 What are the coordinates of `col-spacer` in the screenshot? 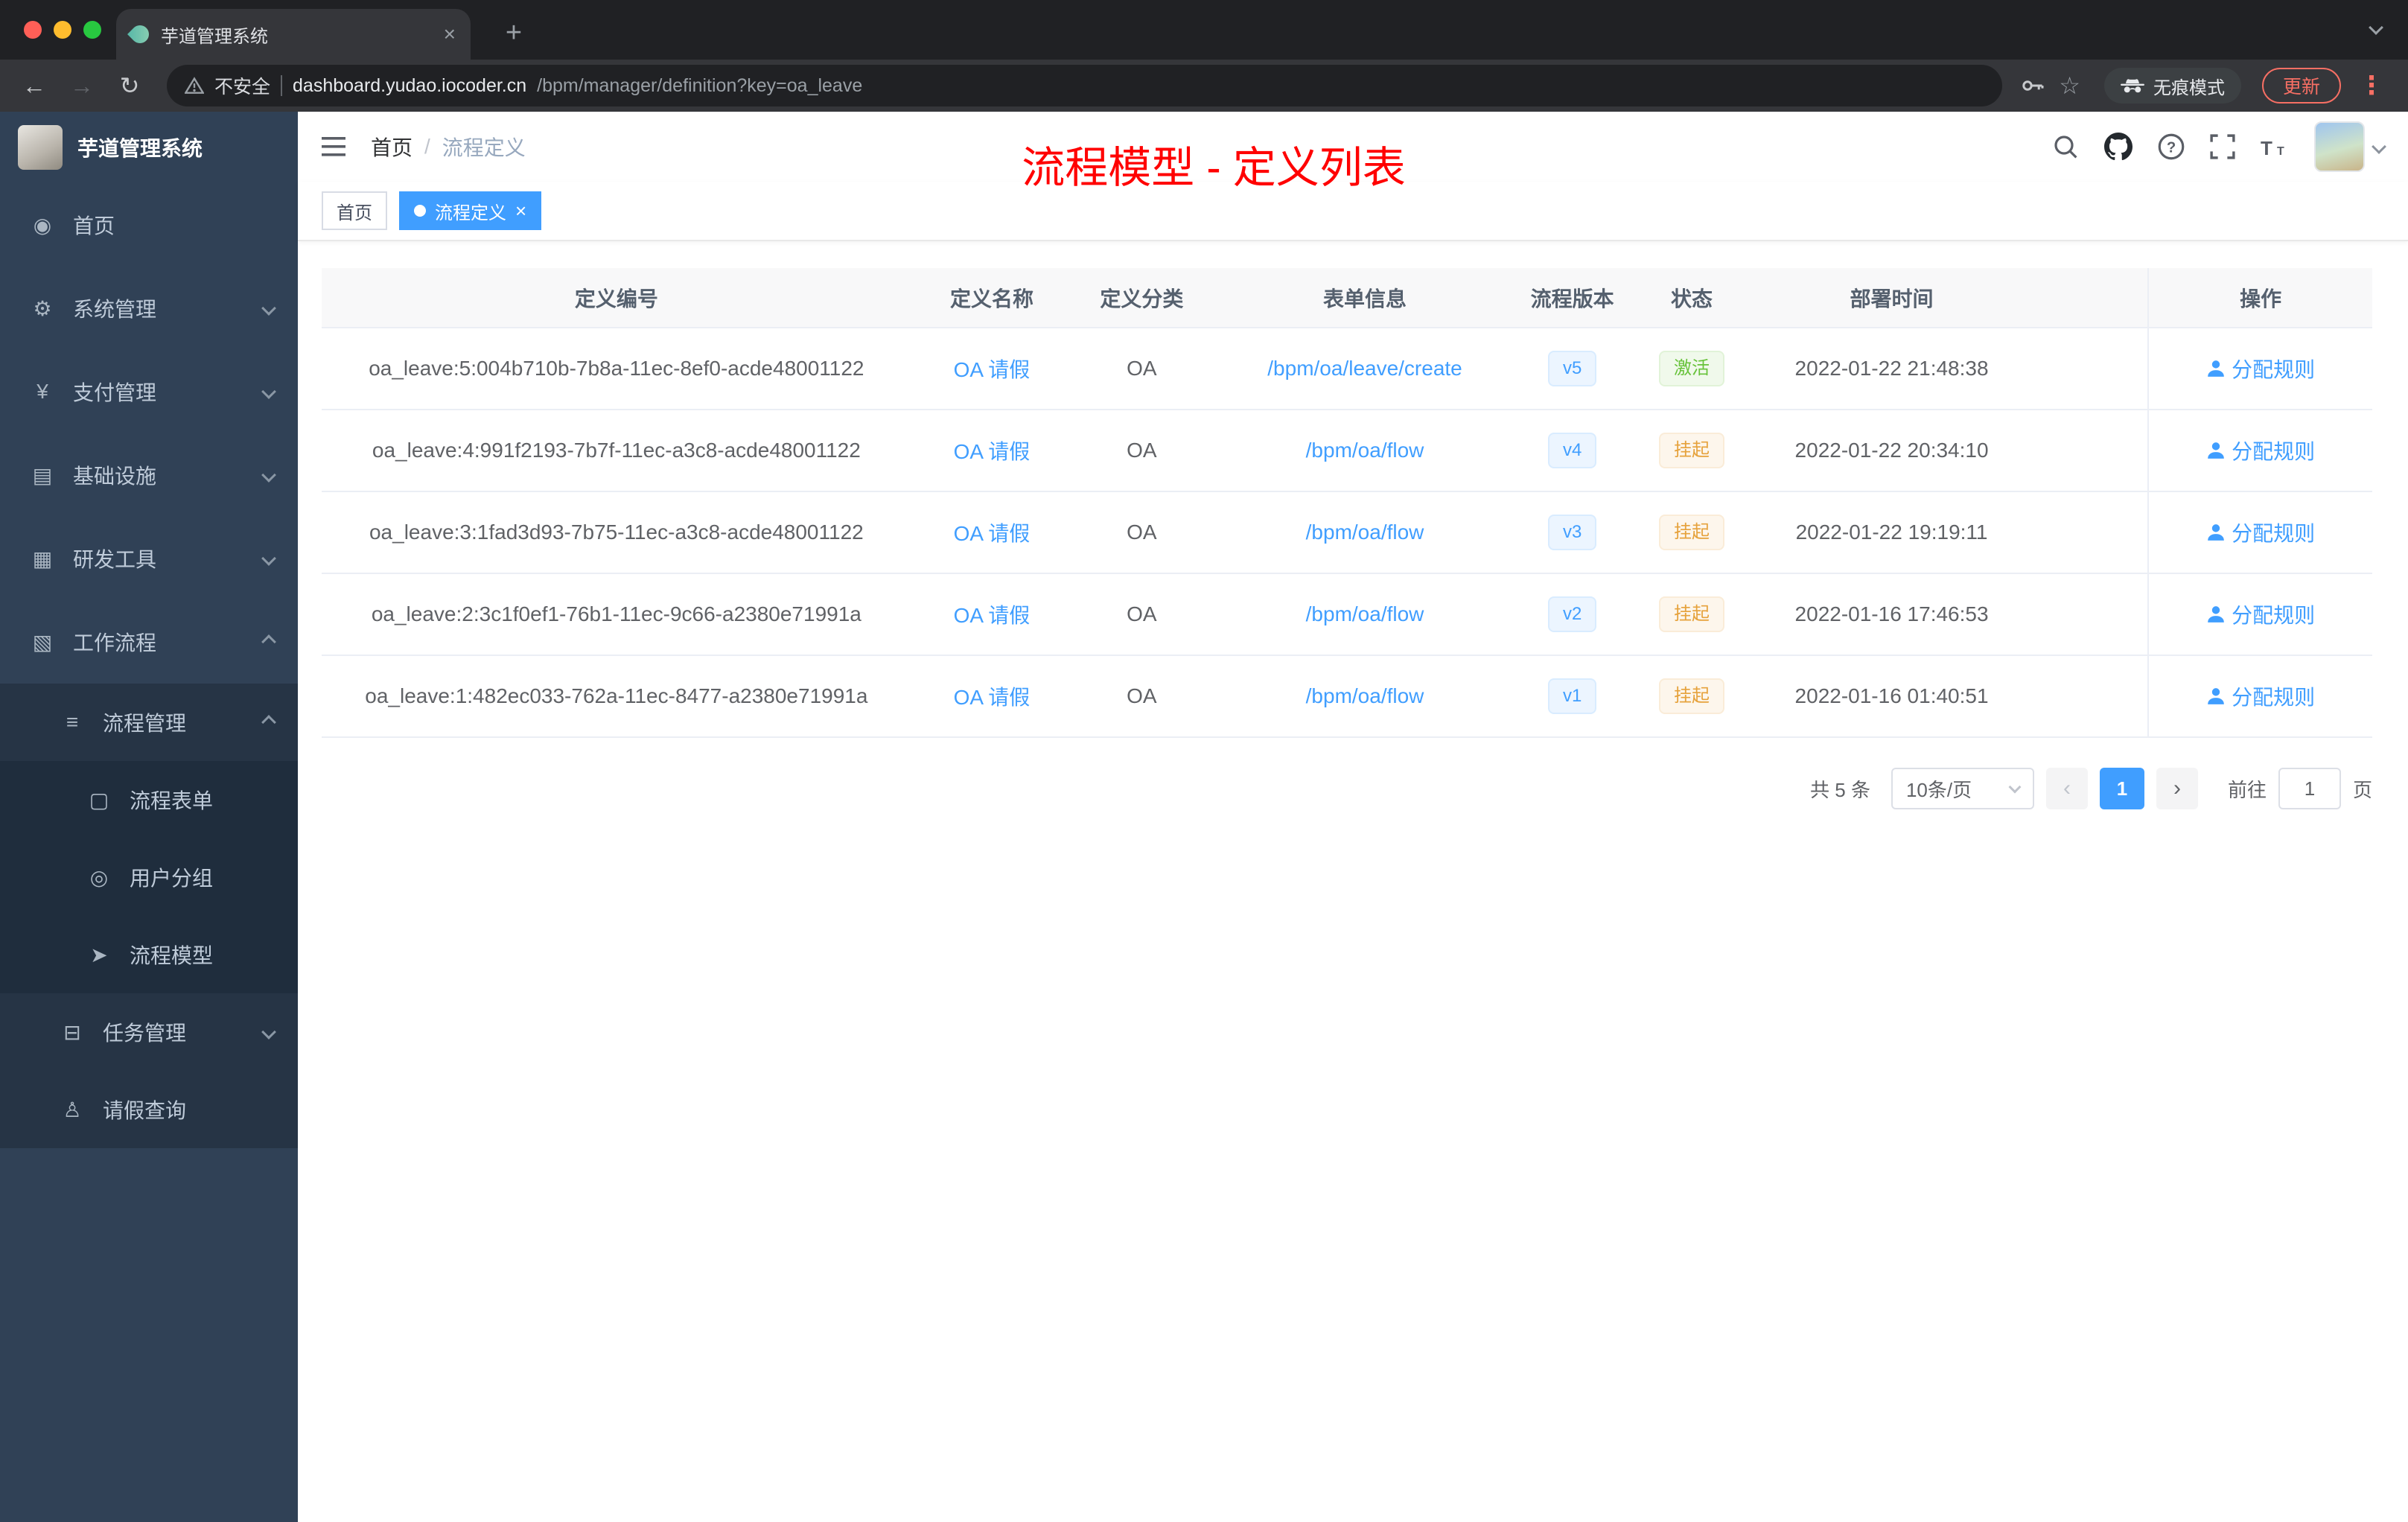 It's located at (2087, 298).